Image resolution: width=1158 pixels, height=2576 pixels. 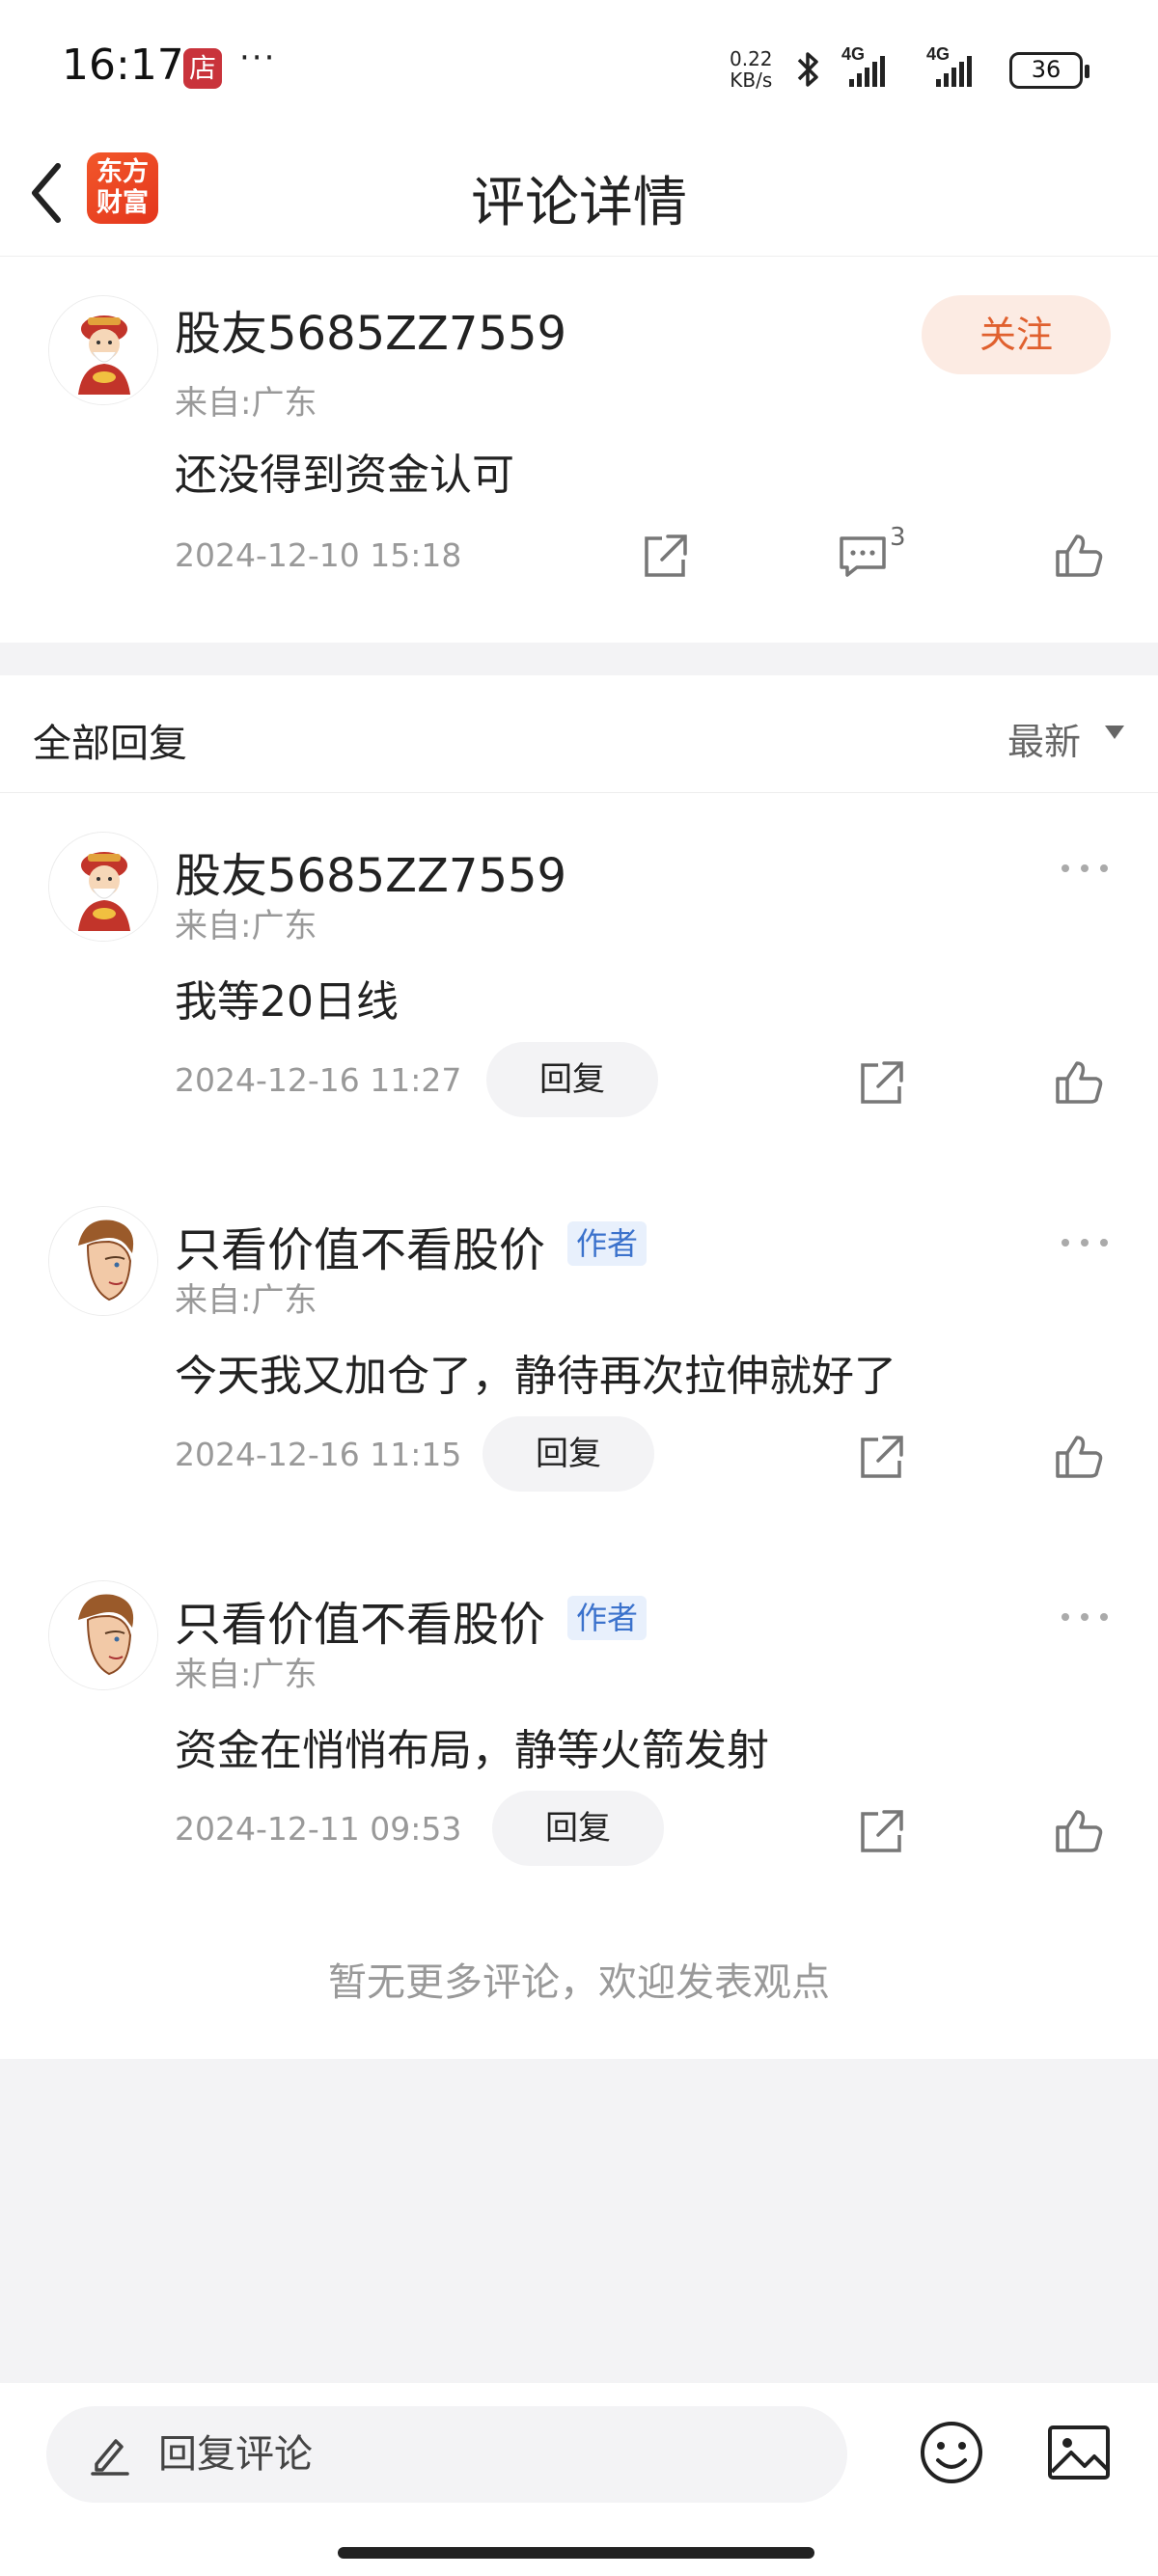 What do you see at coordinates (949, 66) in the screenshot?
I see `signal-icon-2: 4G` at bounding box center [949, 66].